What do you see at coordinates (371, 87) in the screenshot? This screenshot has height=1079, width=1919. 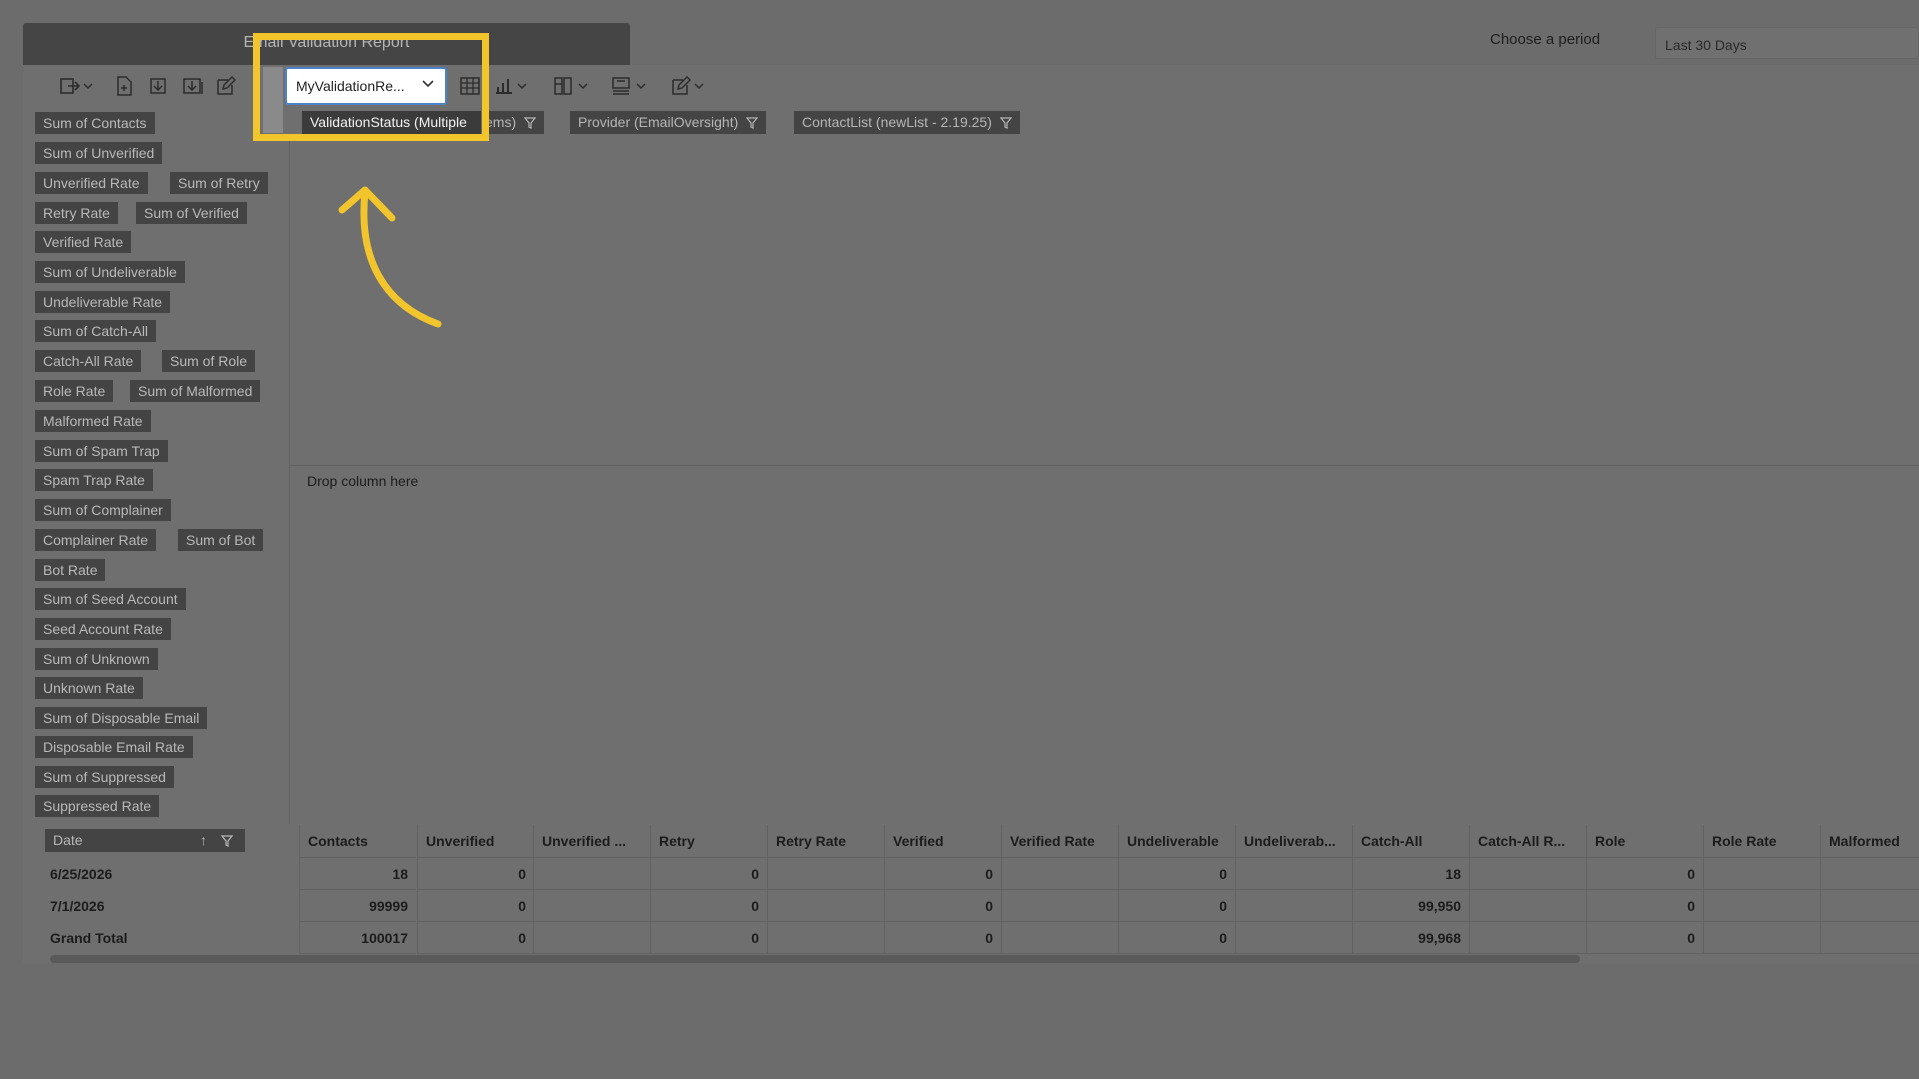 I see `highlight-frame` at bounding box center [371, 87].